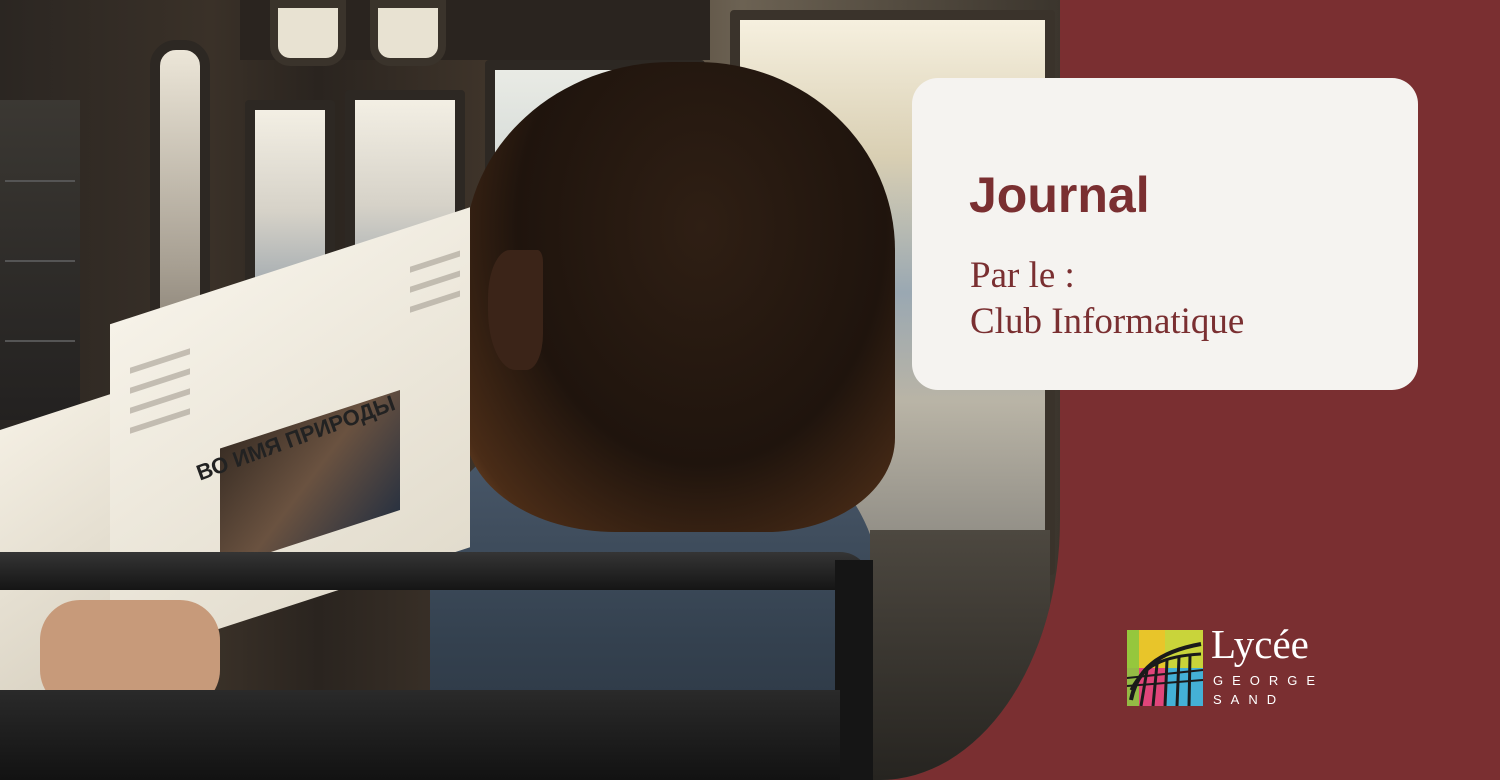 The width and height of the screenshot is (1500, 780). Describe the element at coordinates (1107, 321) in the screenshot. I see `subtitle-line-2: Club Informatique` at that location.